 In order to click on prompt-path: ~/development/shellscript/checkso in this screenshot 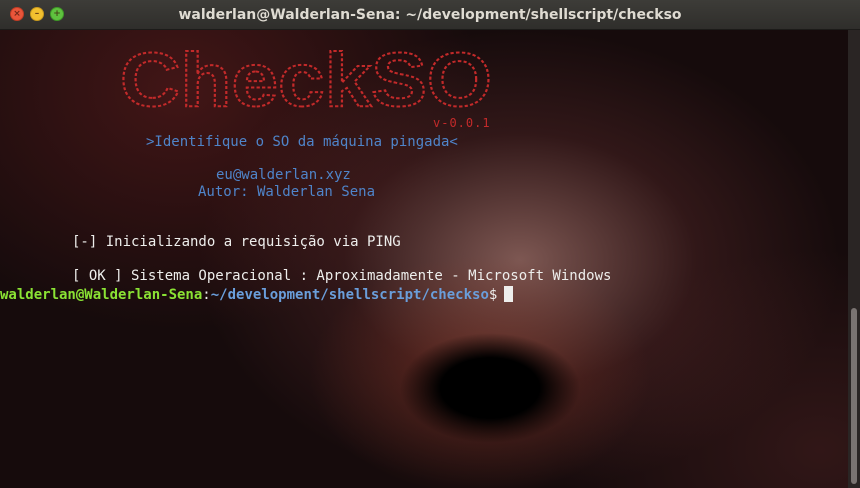, I will do `click(349, 295)`.